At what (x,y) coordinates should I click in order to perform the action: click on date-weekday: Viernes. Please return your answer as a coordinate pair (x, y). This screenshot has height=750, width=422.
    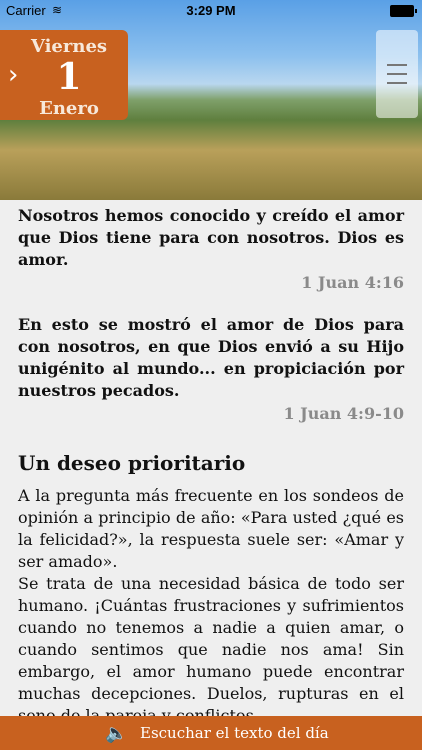
    Looking at the image, I should click on (69, 46).